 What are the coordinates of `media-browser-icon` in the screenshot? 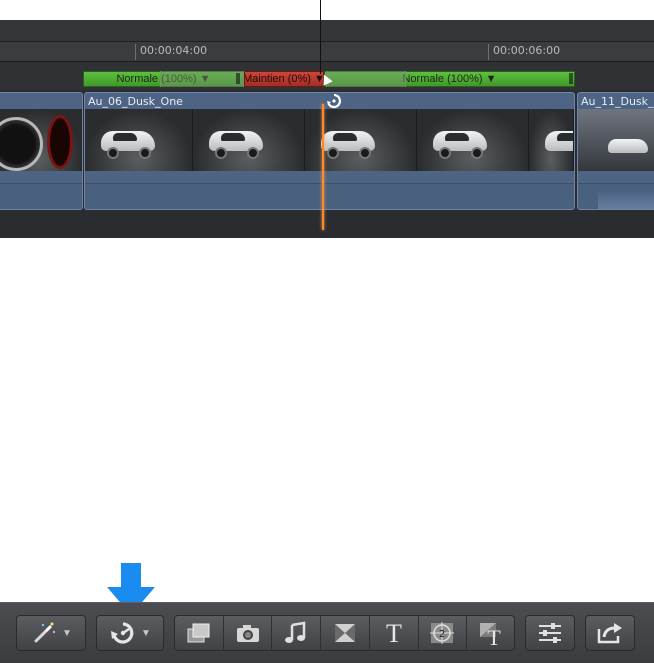 It's located at (198, 633).